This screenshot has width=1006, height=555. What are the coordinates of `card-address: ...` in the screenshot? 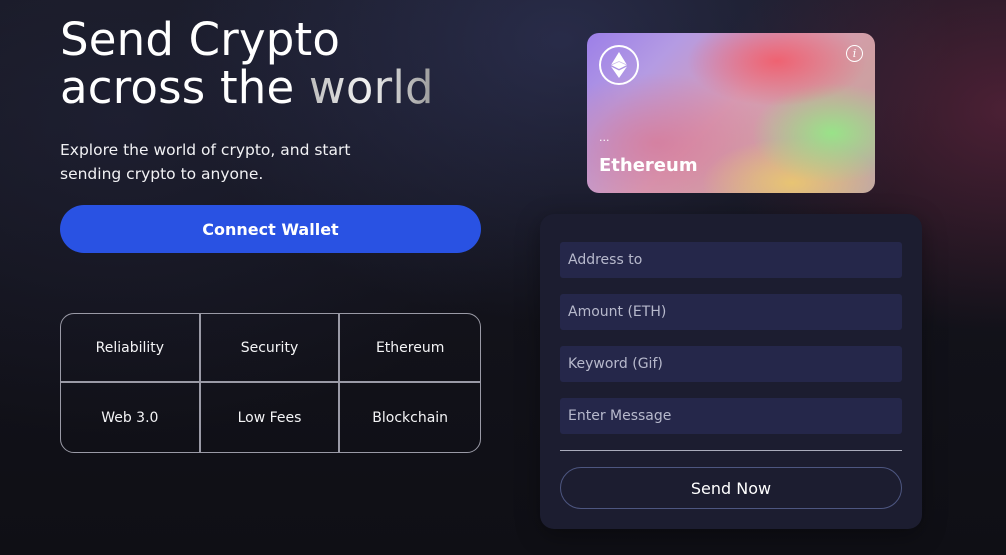 It's located at (604, 137).